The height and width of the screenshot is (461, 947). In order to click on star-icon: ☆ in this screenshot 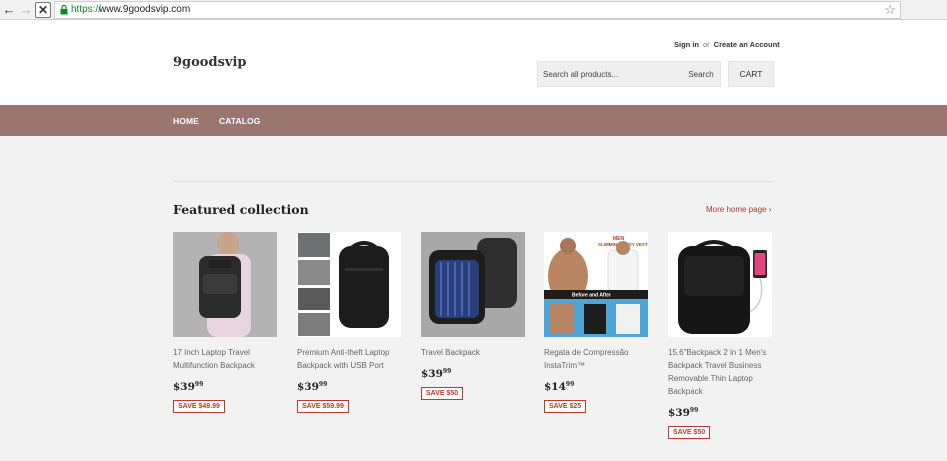, I will do `click(890, 10)`.